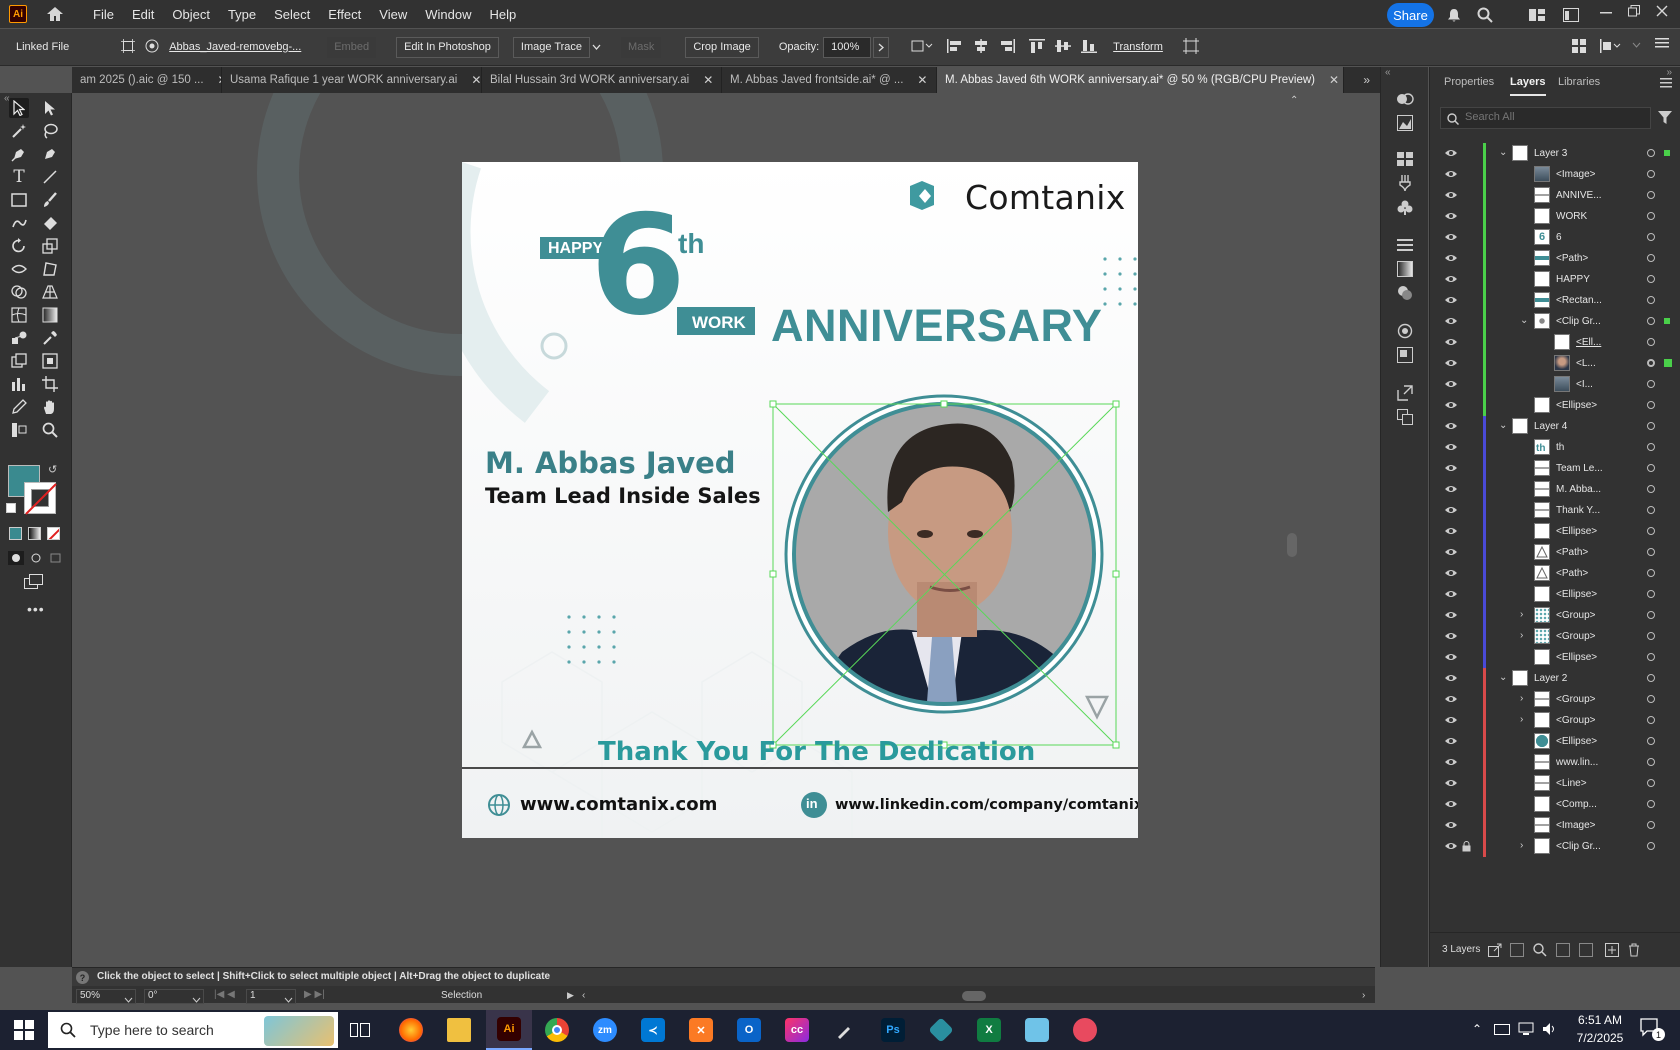 The height and width of the screenshot is (1050, 1680). Describe the element at coordinates (36, 558) in the screenshot. I see `draw-behind-icon` at that location.